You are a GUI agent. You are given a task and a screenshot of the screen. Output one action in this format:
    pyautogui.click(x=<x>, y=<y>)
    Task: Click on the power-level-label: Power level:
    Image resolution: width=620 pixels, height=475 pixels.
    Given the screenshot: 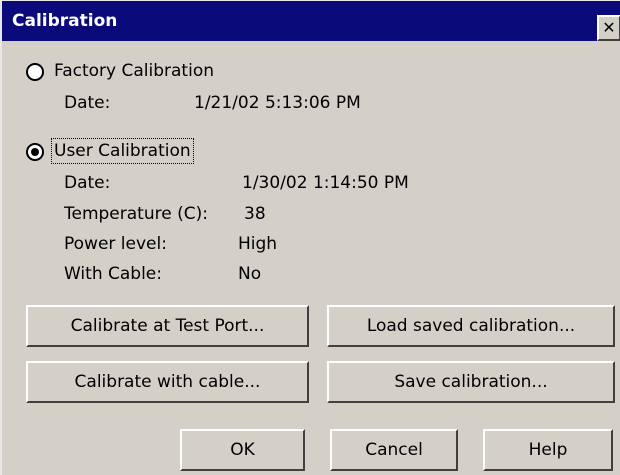 What is the action you would take?
    pyautogui.click(x=115, y=244)
    